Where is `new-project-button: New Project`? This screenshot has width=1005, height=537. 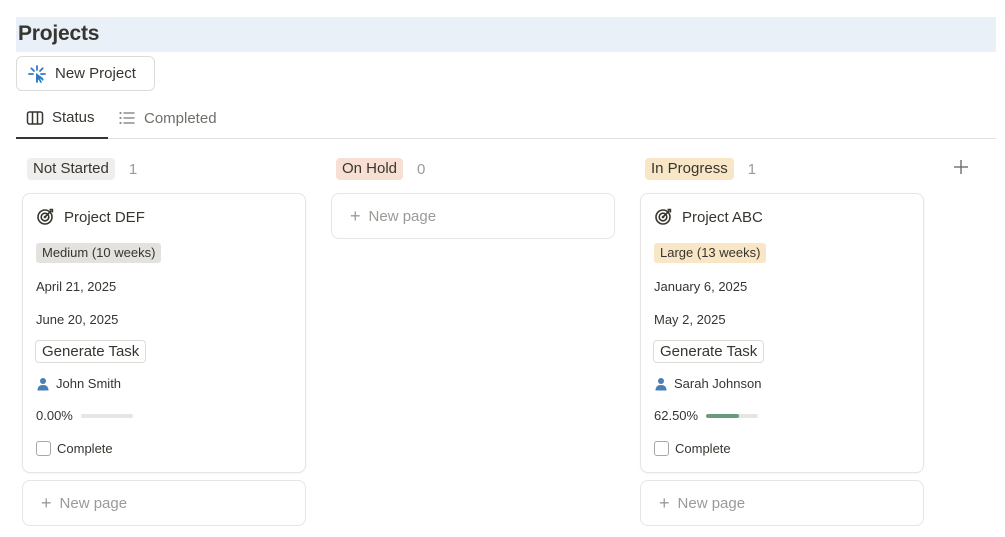
new-project-button: New Project is located at coordinates (85, 73).